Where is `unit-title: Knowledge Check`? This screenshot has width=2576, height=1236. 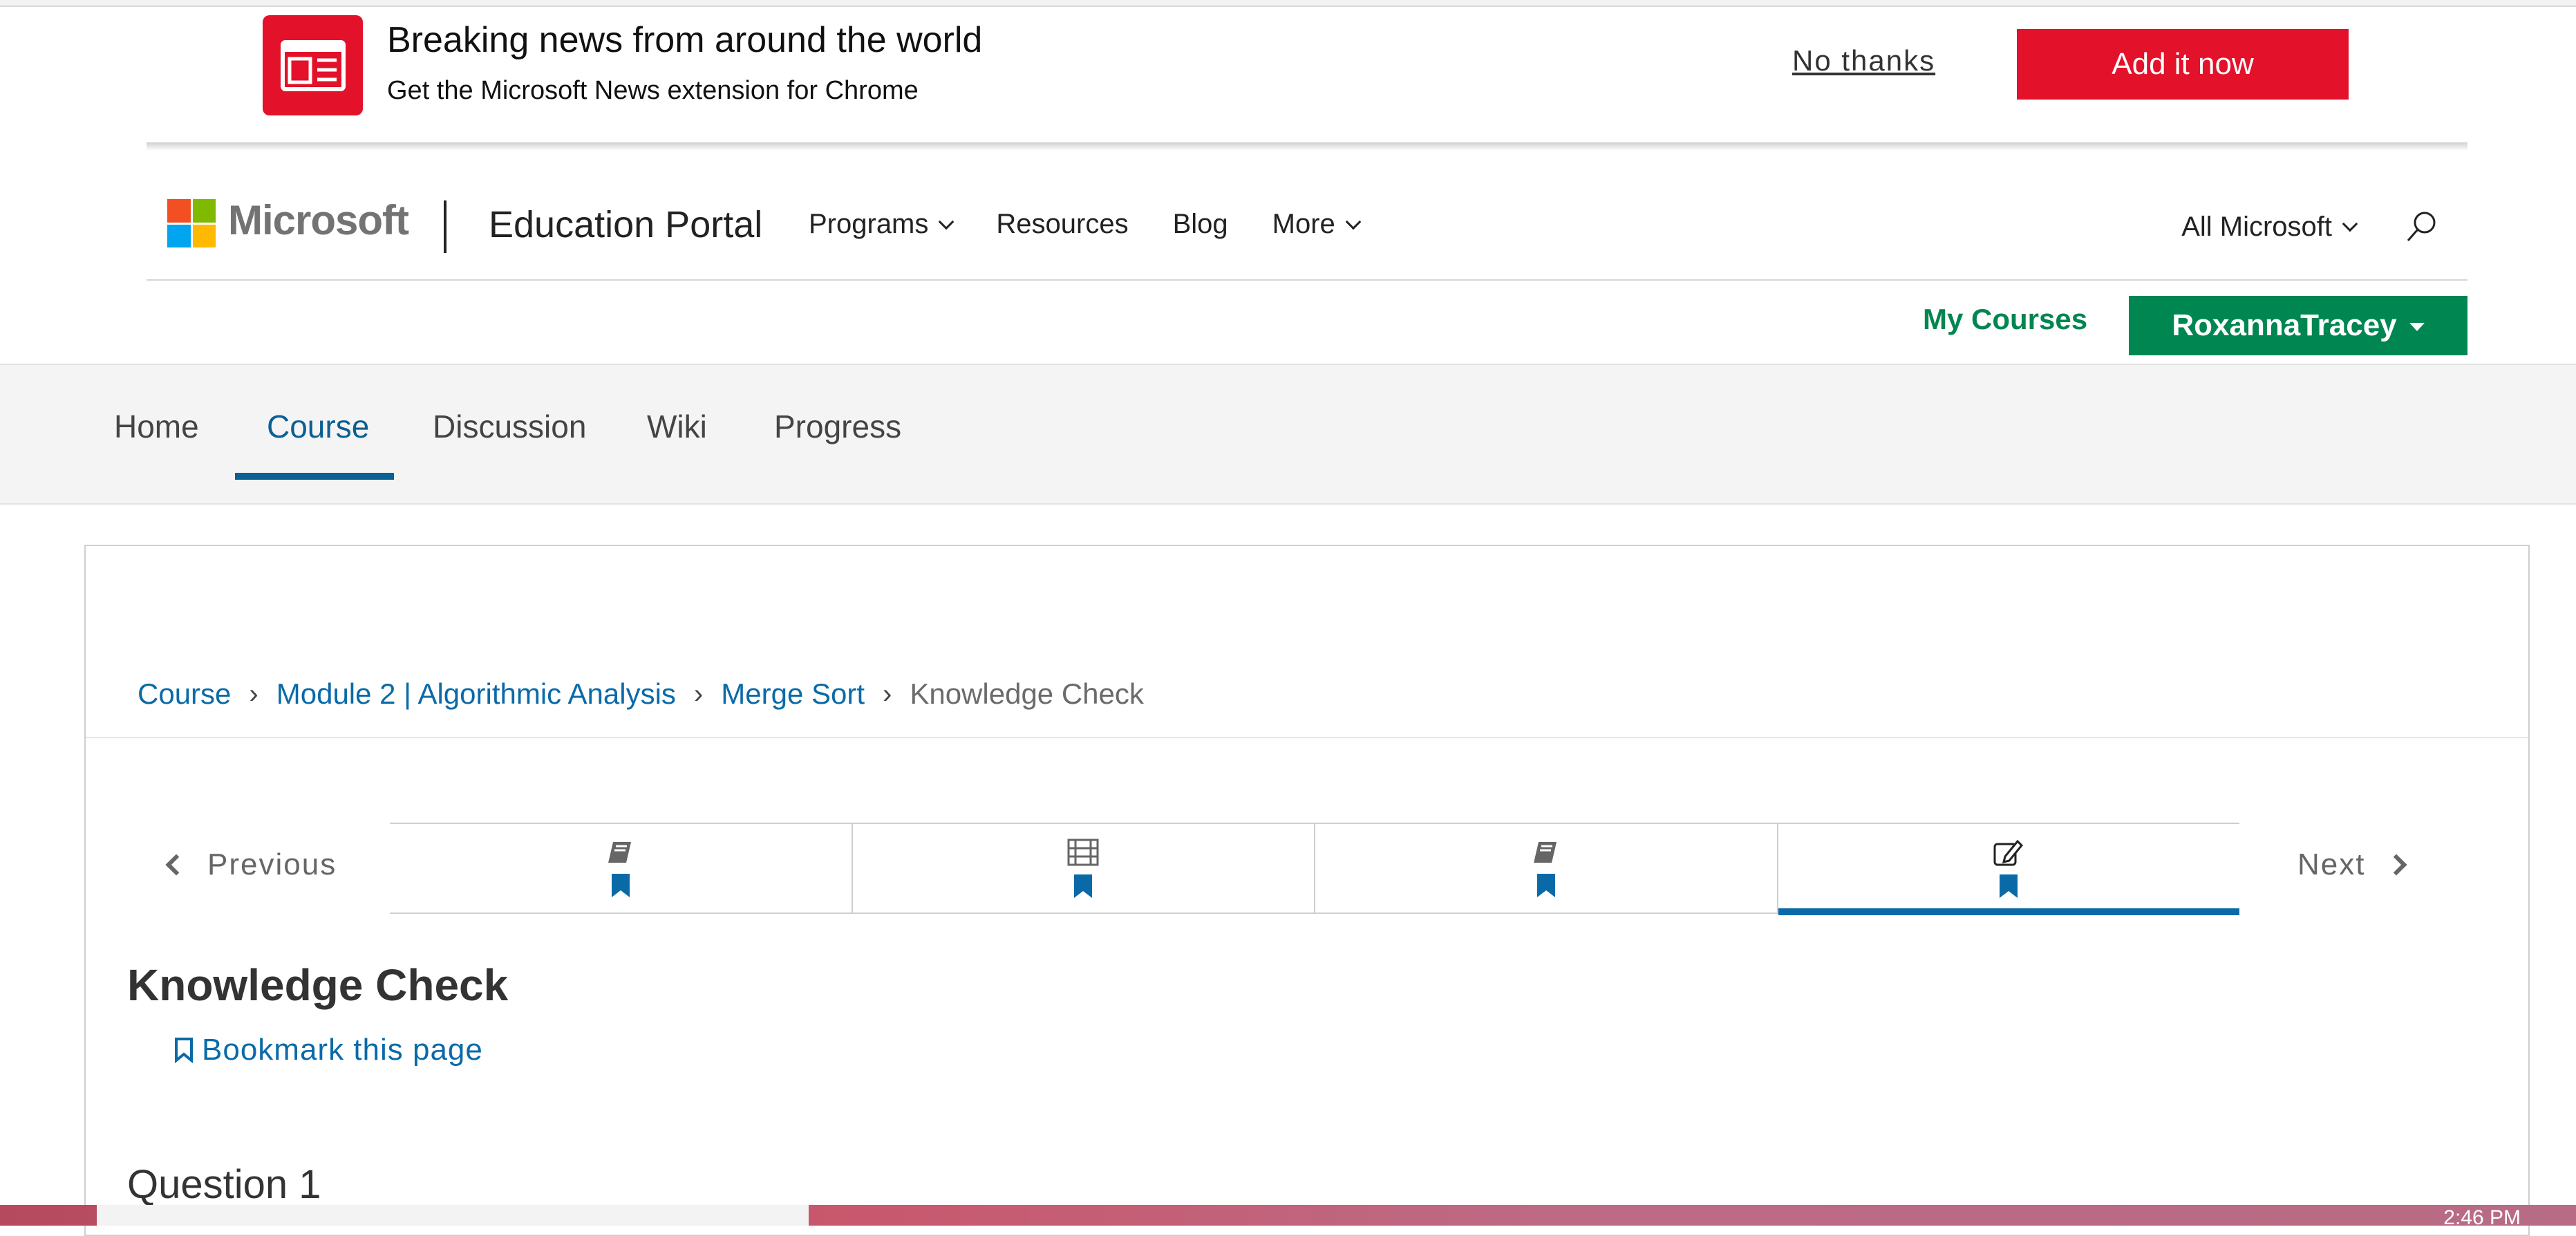
unit-title: Knowledge Check is located at coordinates (318, 985).